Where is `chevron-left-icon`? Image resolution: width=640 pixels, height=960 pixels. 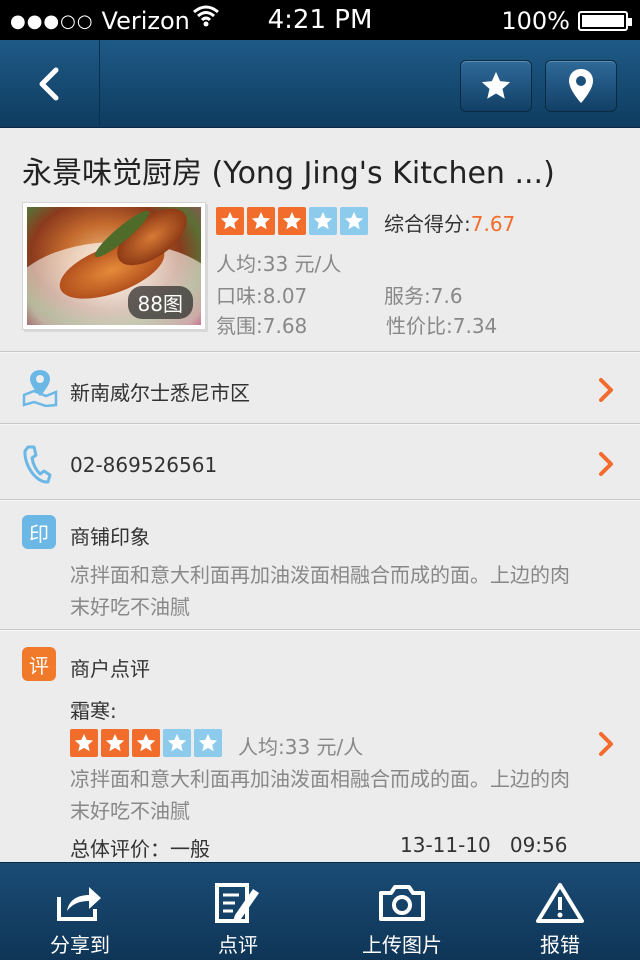 chevron-left-icon is located at coordinates (48, 84).